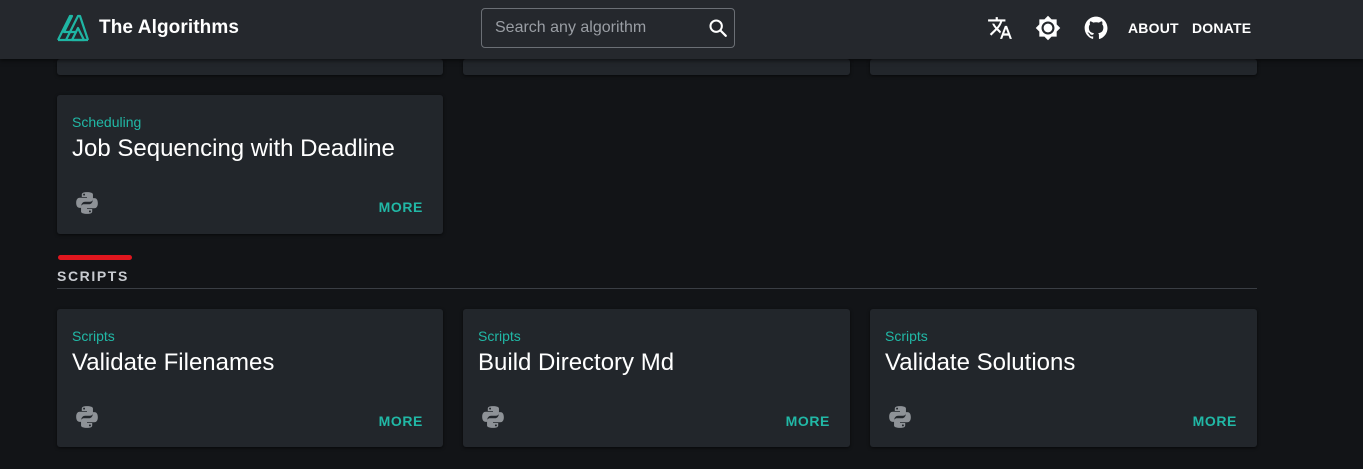 Image resolution: width=1363 pixels, height=469 pixels. What do you see at coordinates (1153, 28) in the screenshot?
I see `about-link: ABOUT` at bounding box center [1153, 28].